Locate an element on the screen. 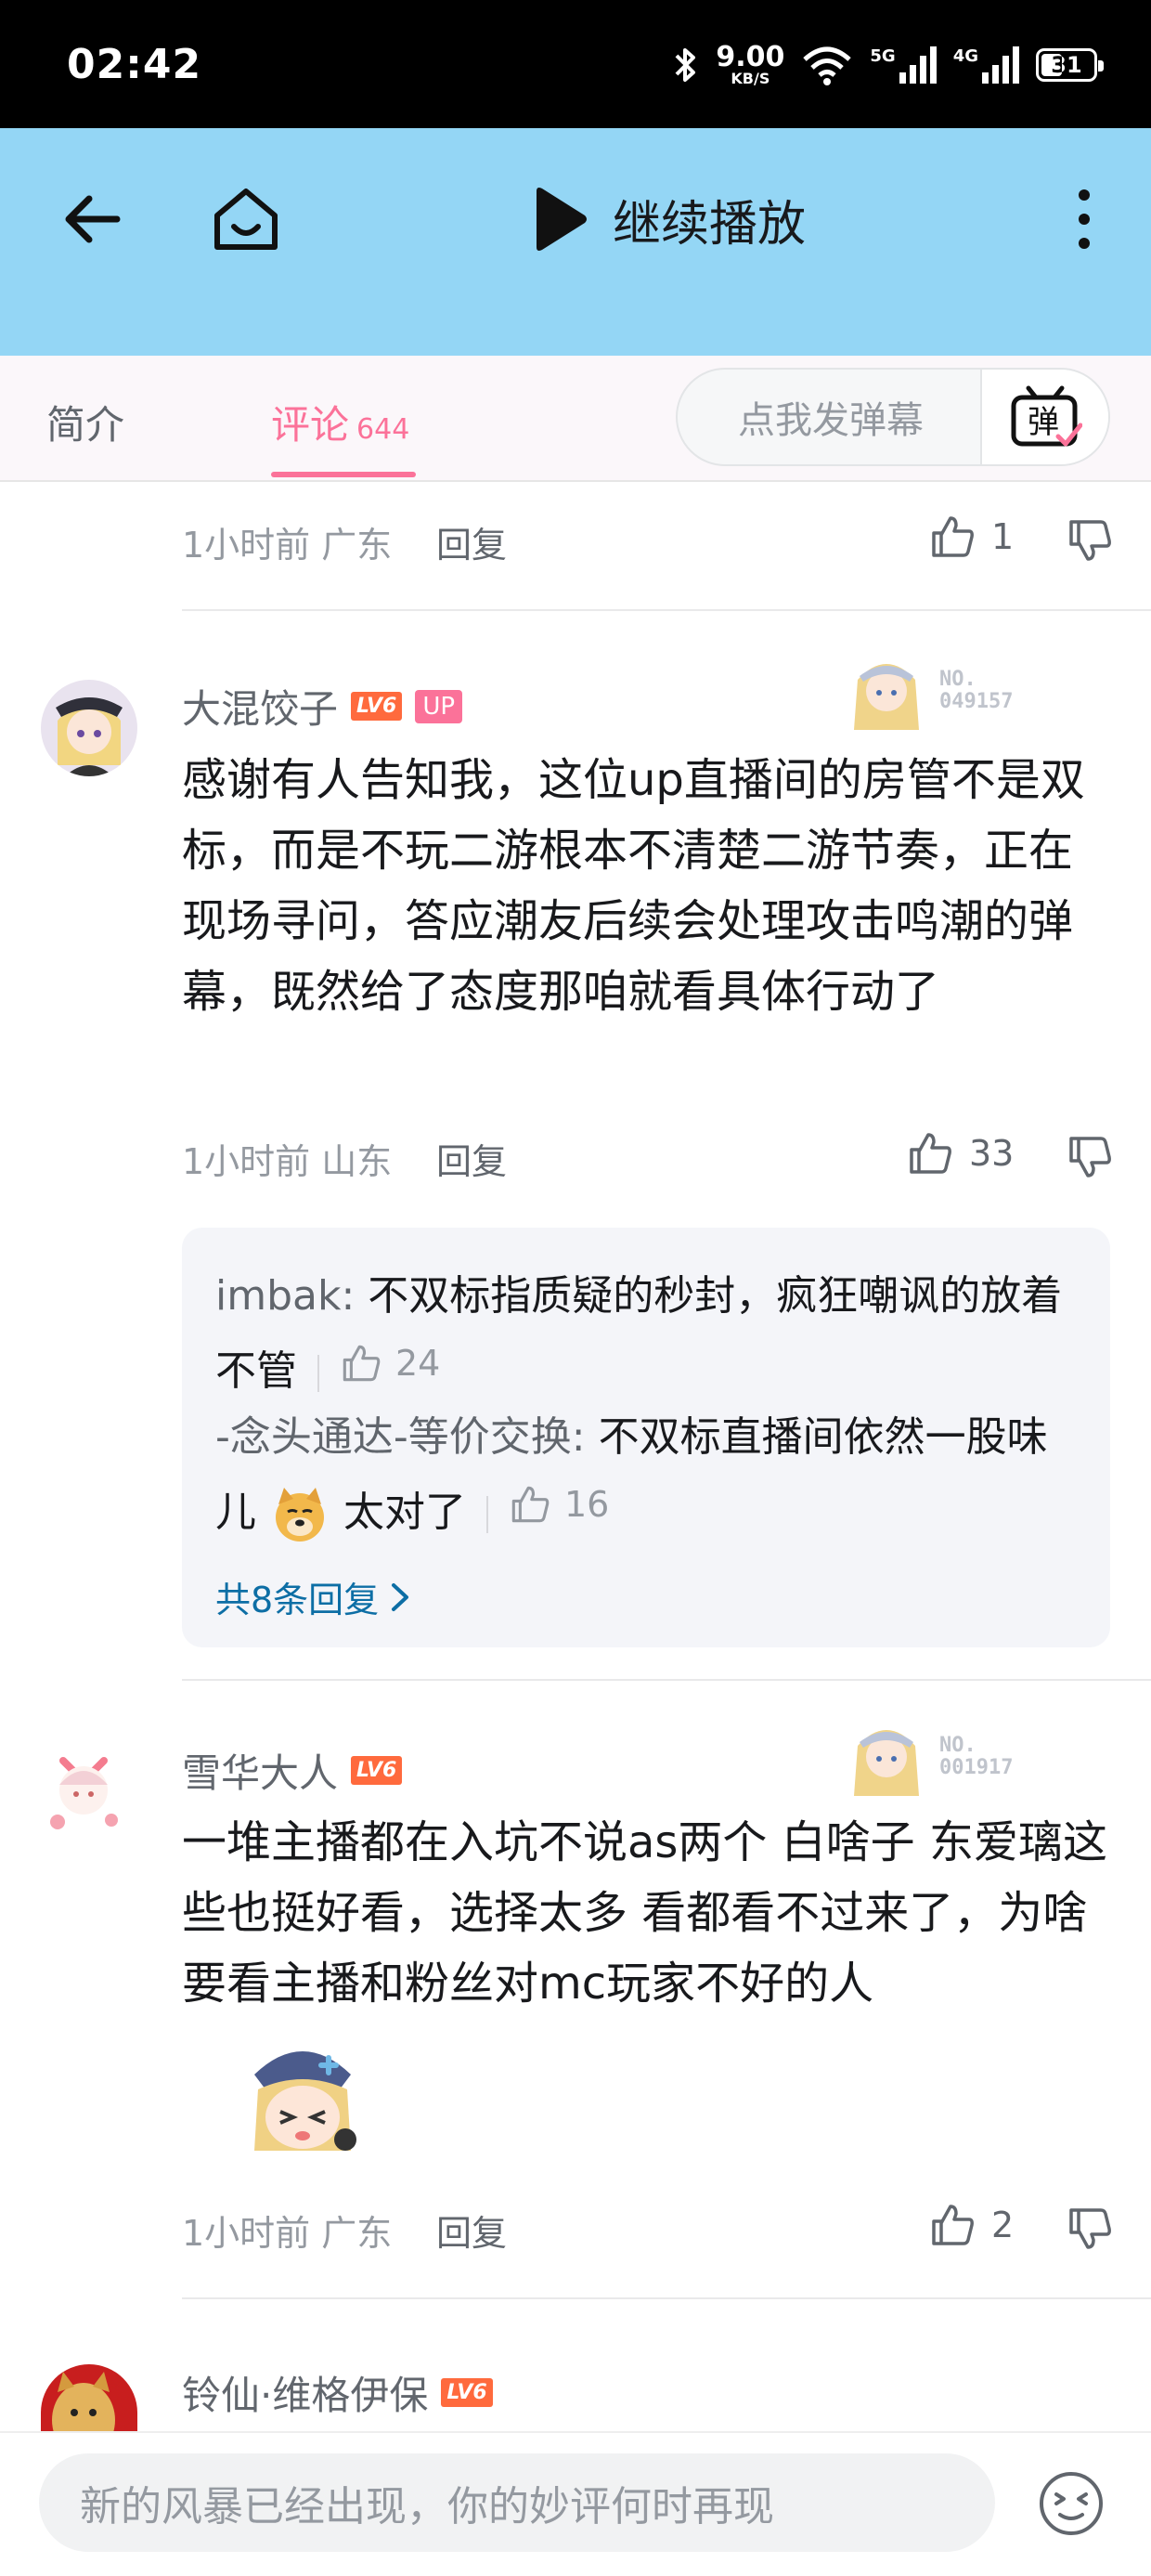 This screenshot has height=2576, width=1151. back-arrow-icon is located at coordinates (93, 219).